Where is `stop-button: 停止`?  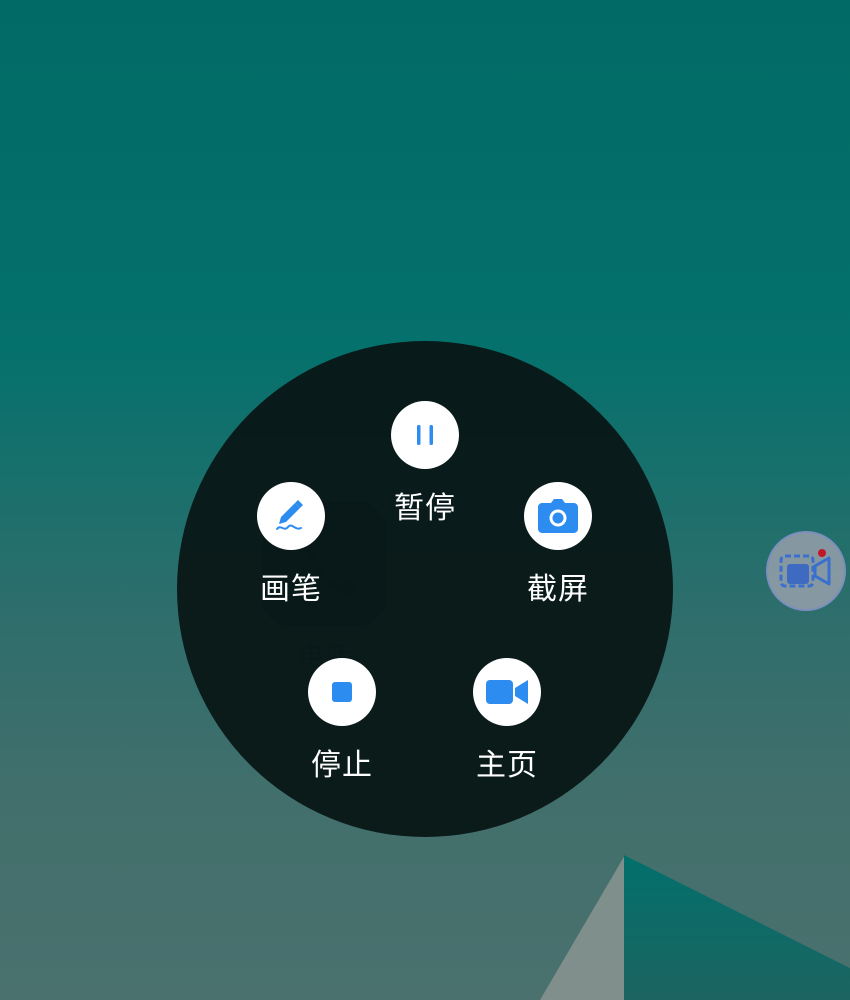 stop-button: 停止 is located at coordinates (342, 721).